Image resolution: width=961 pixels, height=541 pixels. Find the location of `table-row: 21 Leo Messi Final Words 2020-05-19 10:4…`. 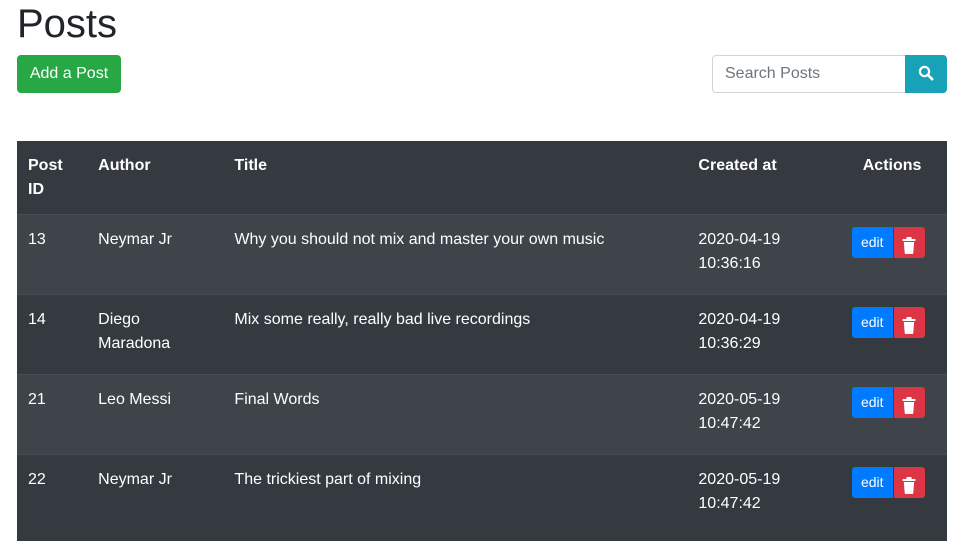

table-row: 21 Leo Messi Final Words 2020-05-19 10:4… is located at coordinates (482, 414).